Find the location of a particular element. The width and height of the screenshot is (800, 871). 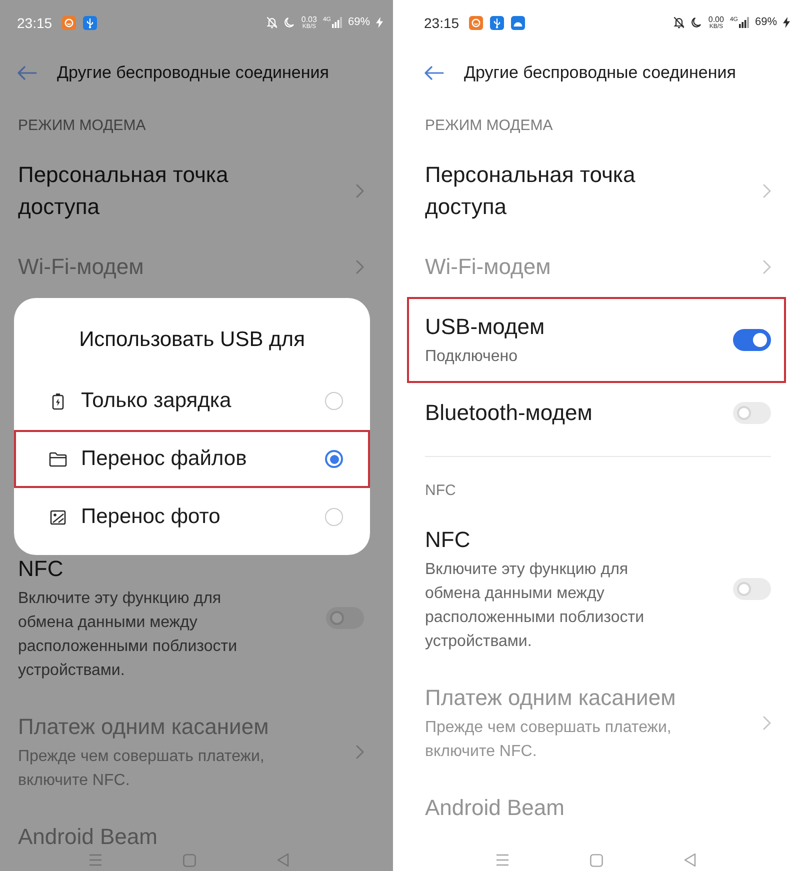

section-header: NFC is located at coordinates (440, 491).